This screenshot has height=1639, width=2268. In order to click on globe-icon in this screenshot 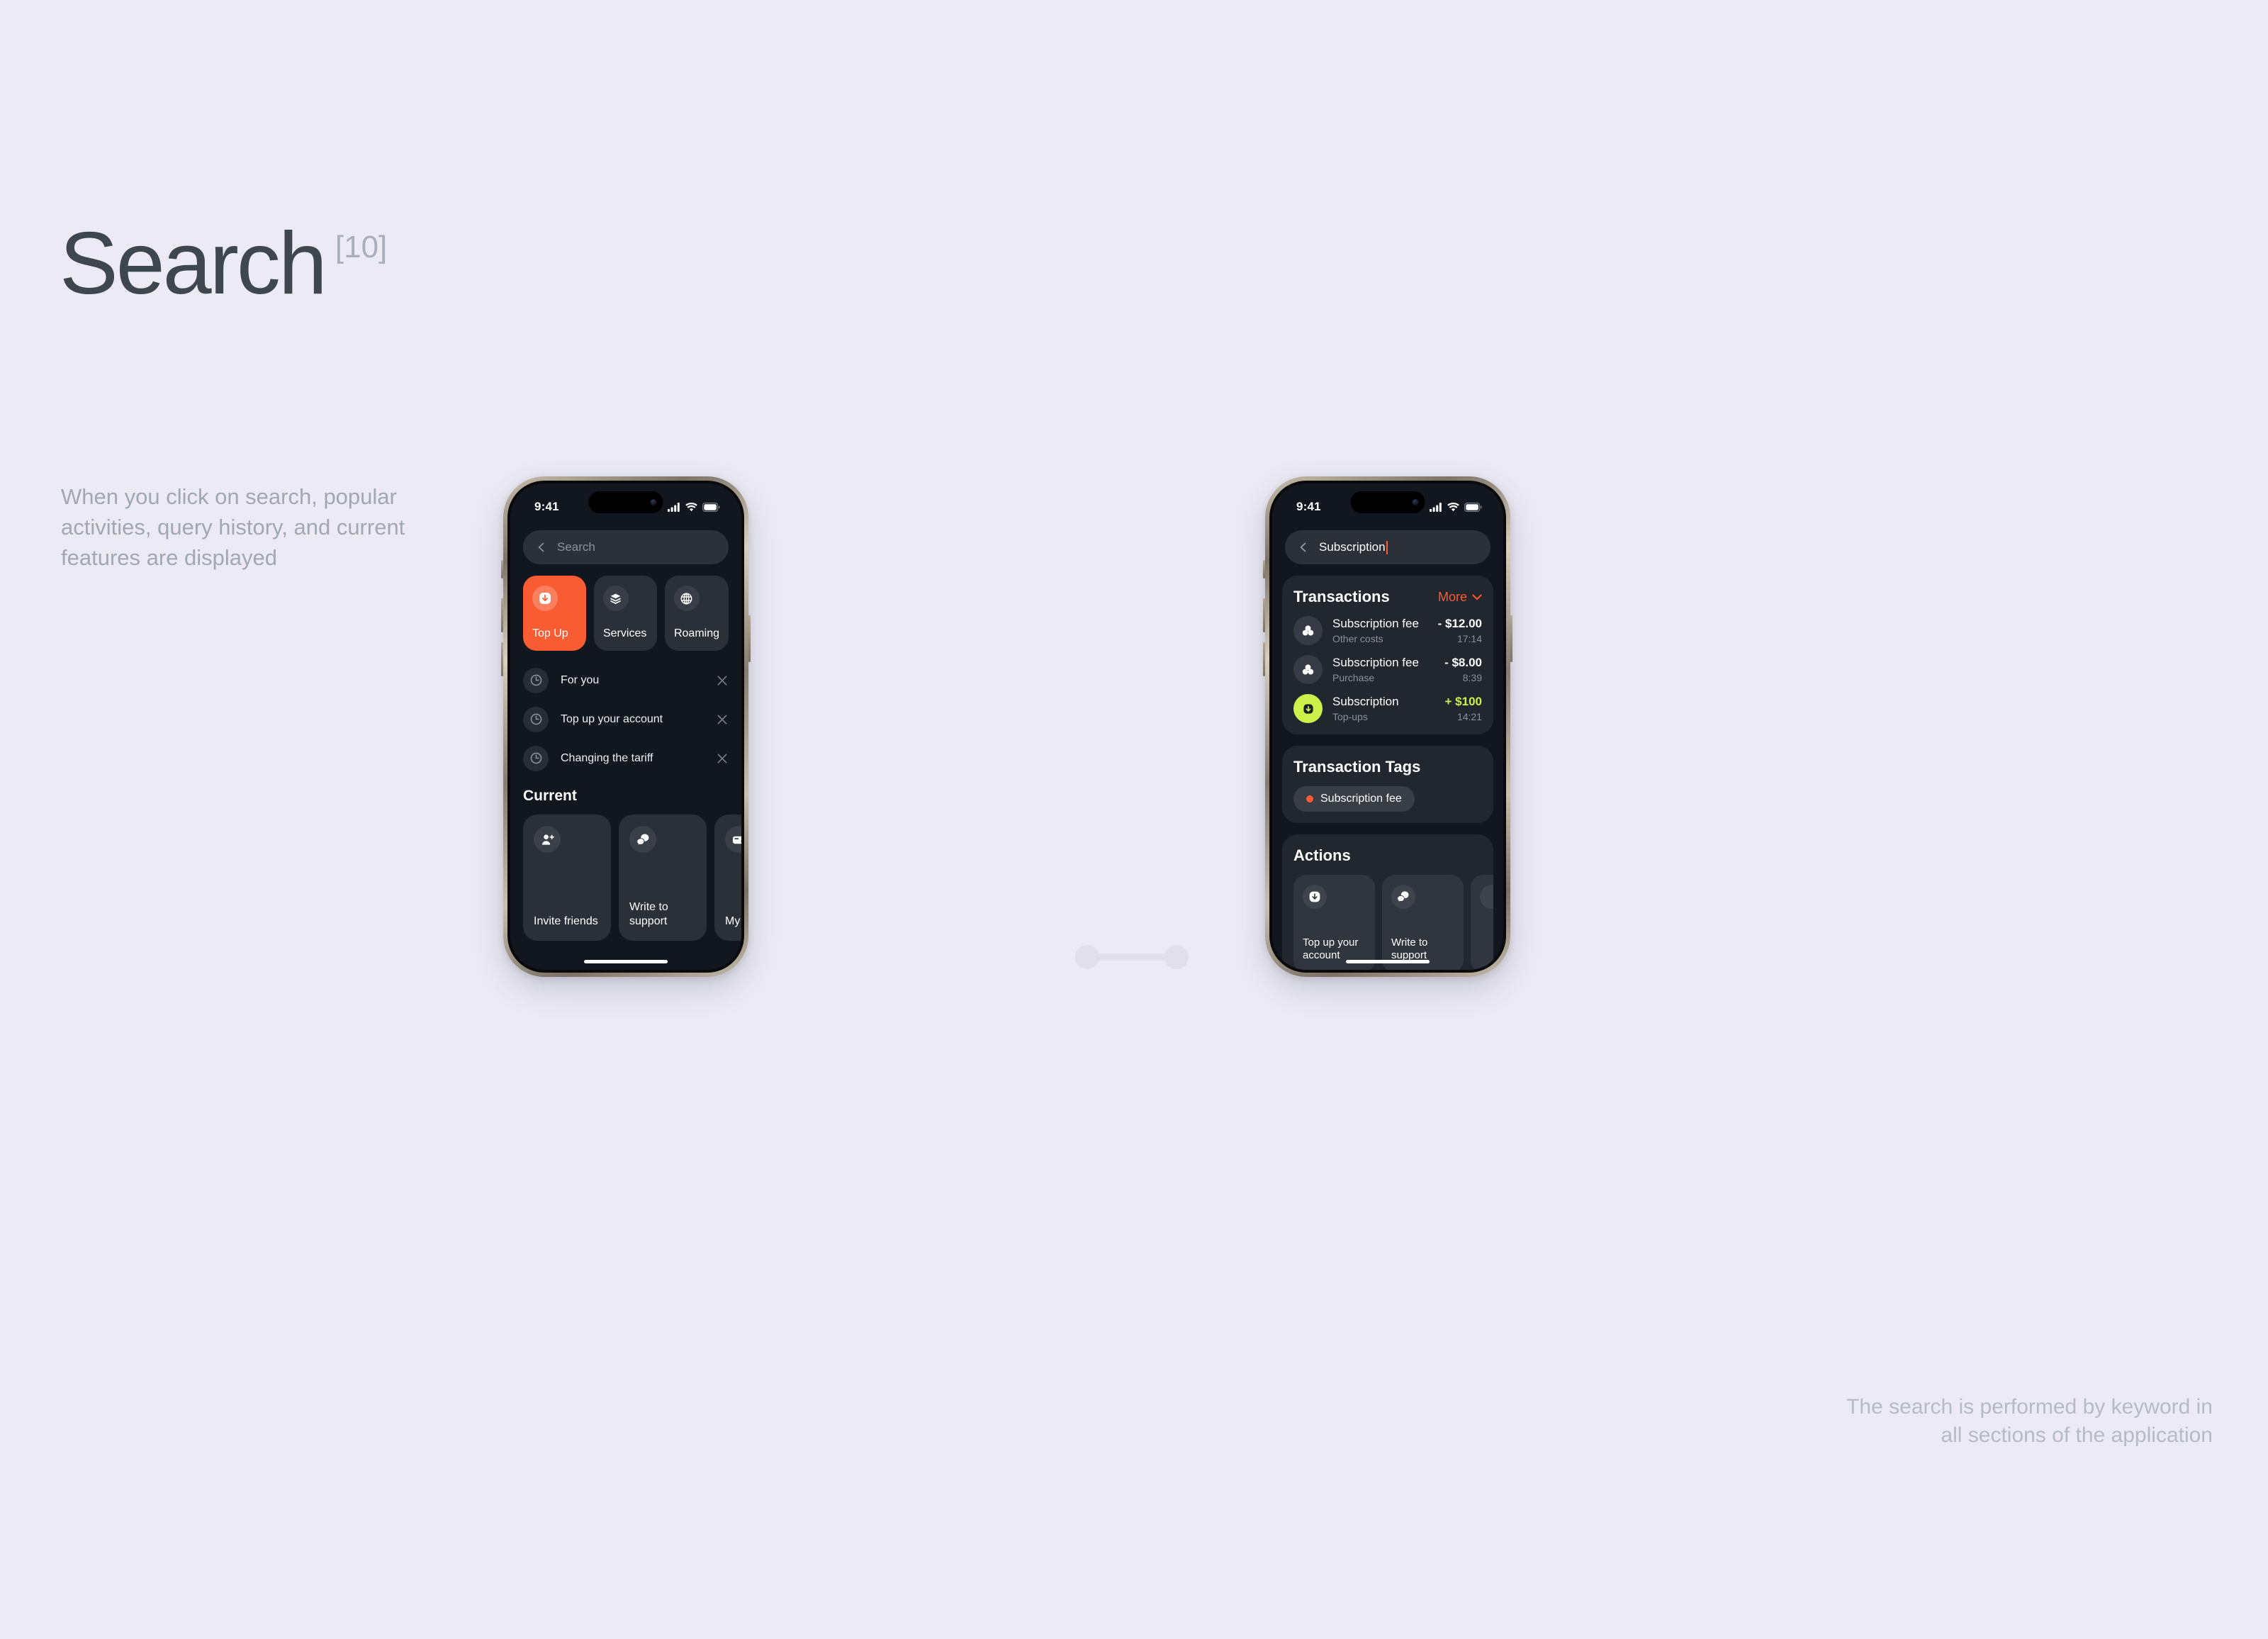, I will do `click(686, 598)`.